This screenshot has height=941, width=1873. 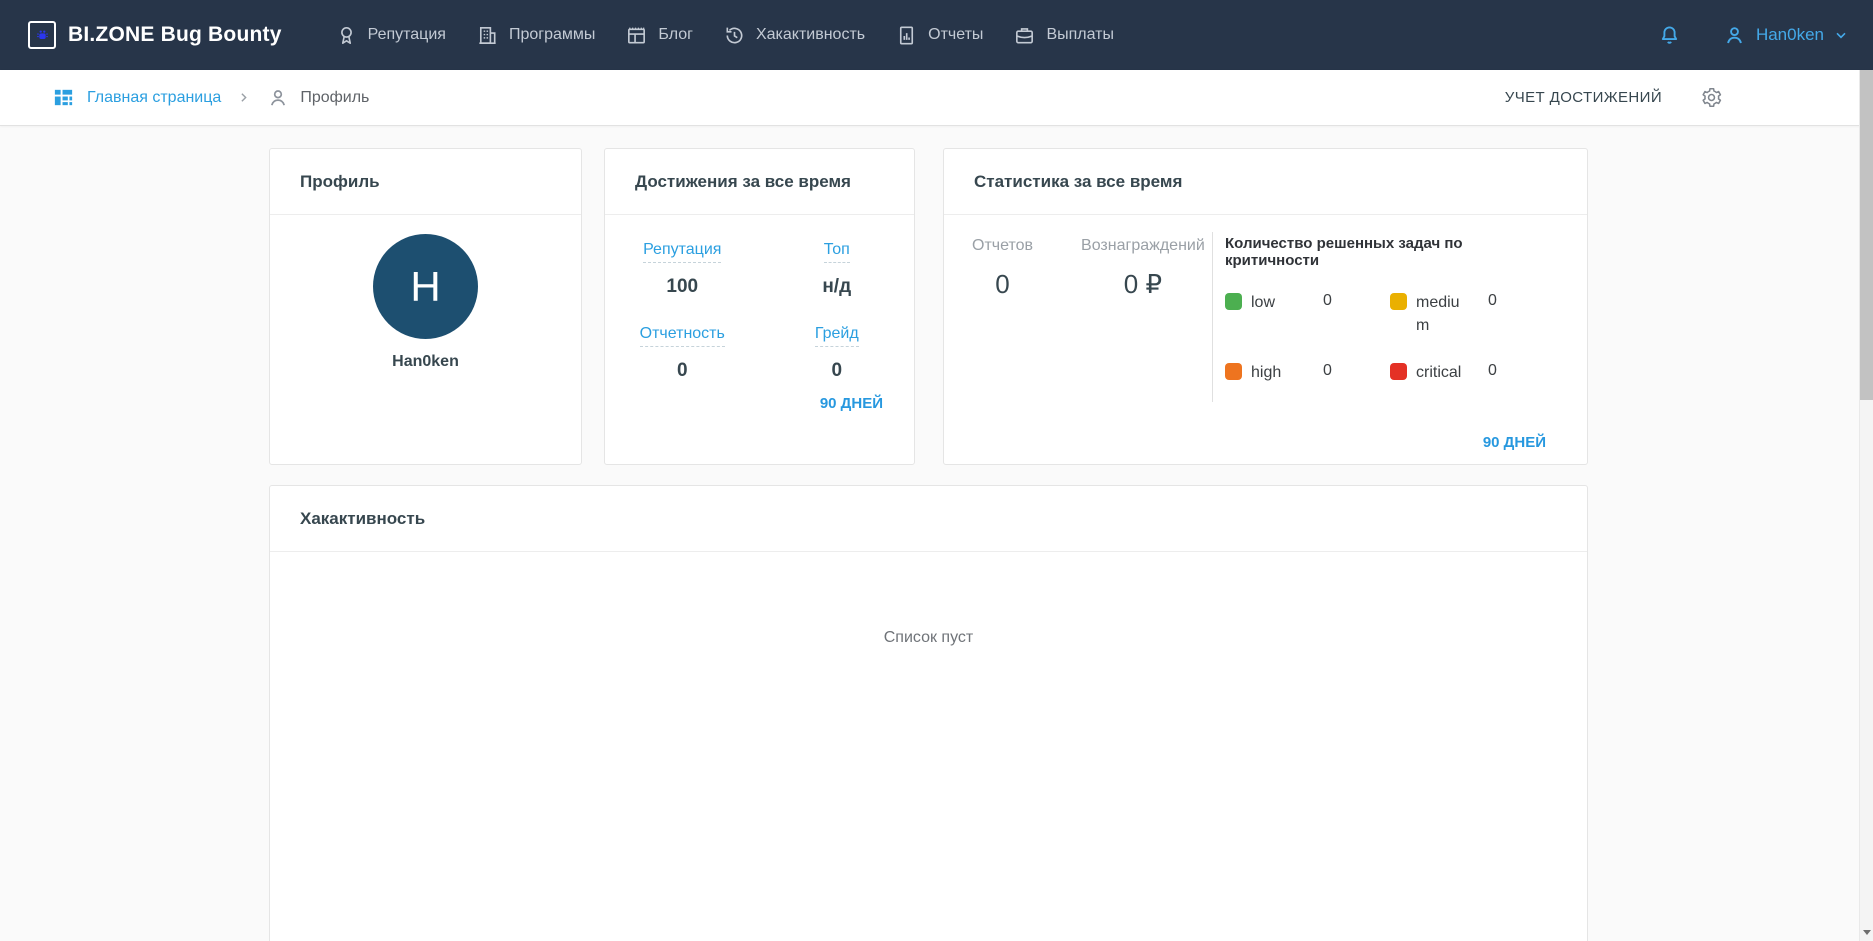 What do you see at coordinates (682, 353) in the screenshot?
I see `stat-reporting: Отчетность 0` at bounding box center [682, 353].